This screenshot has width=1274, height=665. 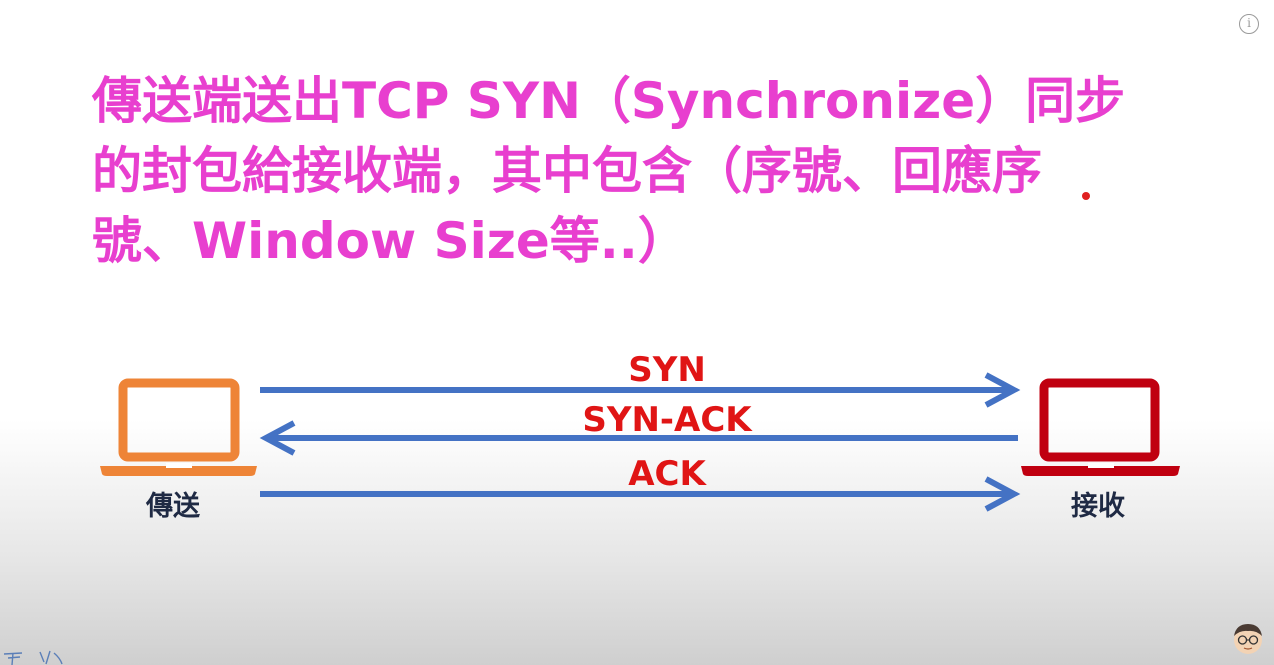 I want to click on message-label-syn-ack: SYN-ACK, so click(x=667, y=420).